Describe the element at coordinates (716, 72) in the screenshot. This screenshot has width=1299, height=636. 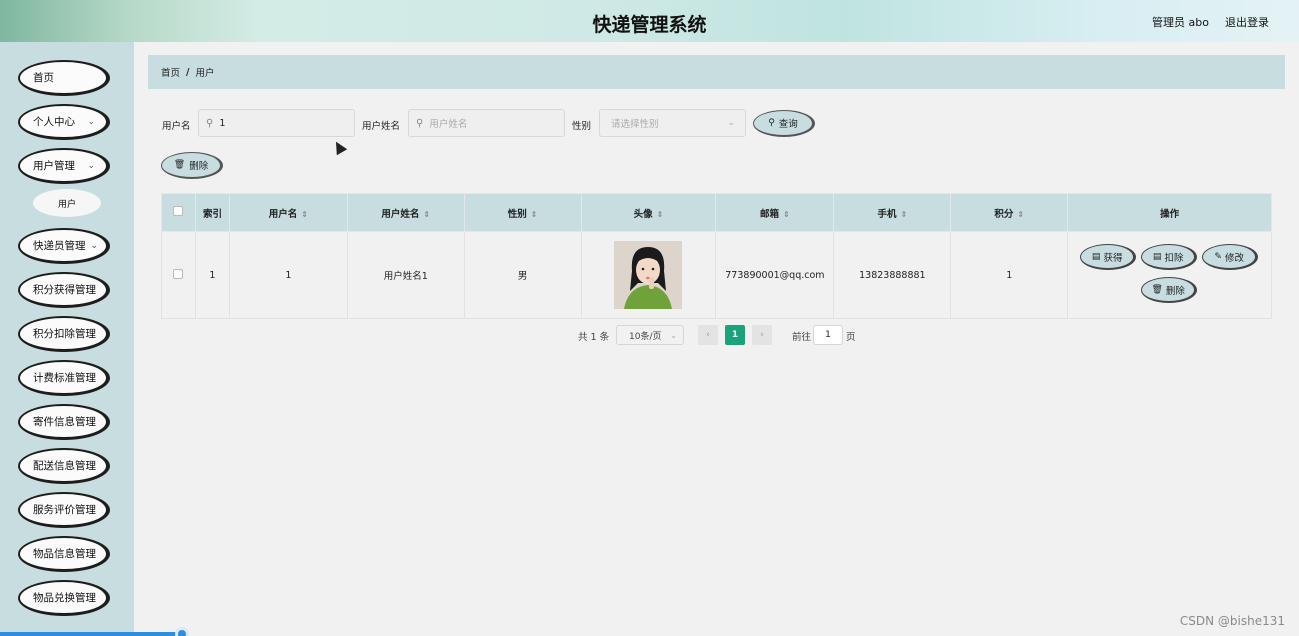
I see `breadcrumb: 首页 / 用户` at that location.